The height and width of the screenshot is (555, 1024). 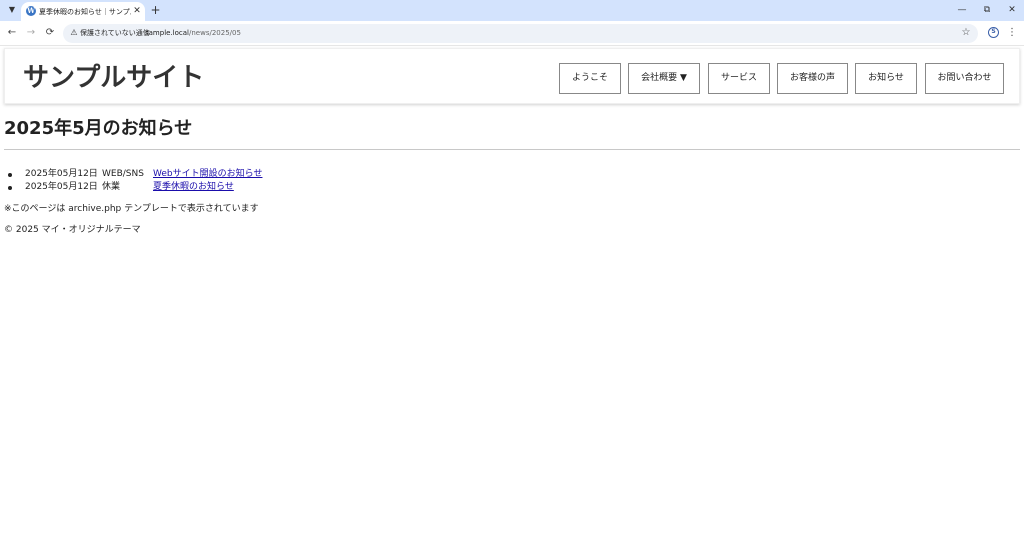 What do you see at coordinates (964, 78) in the screenshot?
I see `nav-item-contact: お問い合わせ` at bounding box center [964, 78].